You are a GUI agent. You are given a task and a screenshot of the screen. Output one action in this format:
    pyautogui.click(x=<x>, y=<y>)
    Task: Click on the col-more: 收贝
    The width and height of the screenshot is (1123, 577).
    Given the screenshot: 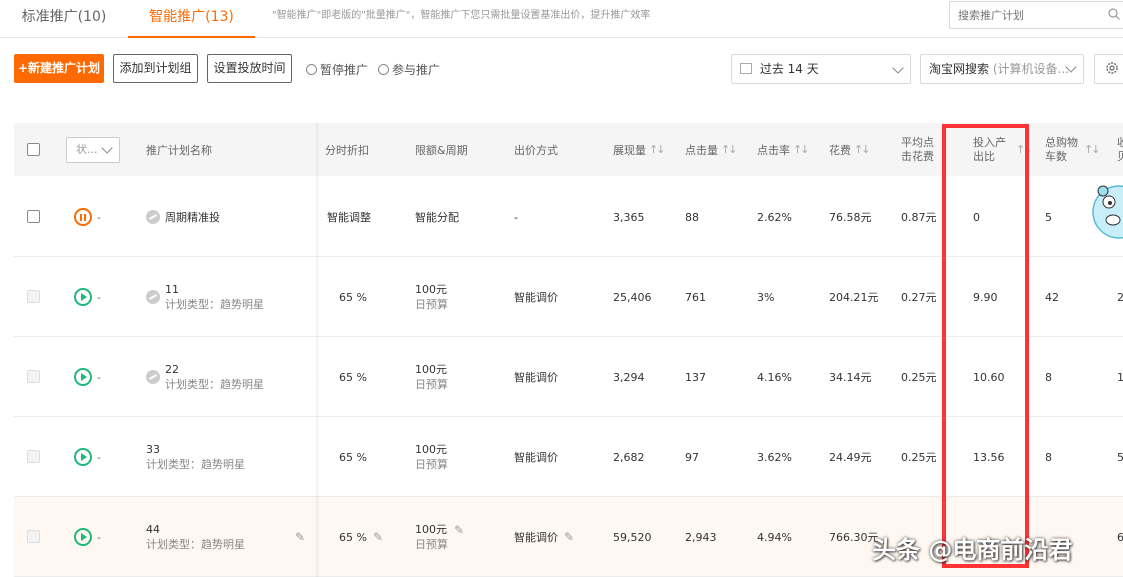 What is the action you would take?
    pyautogui.click(x=1120, y=149)
    